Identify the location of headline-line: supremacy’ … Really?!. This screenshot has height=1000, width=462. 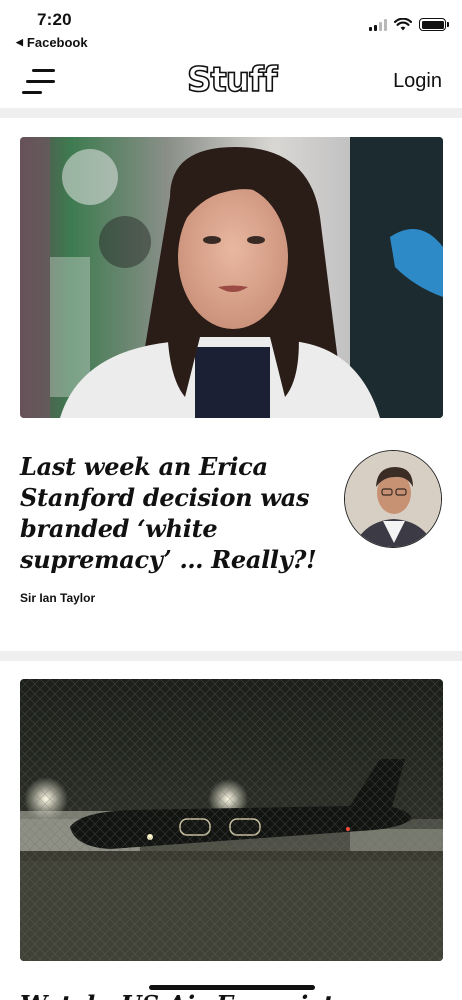
(168, 559).